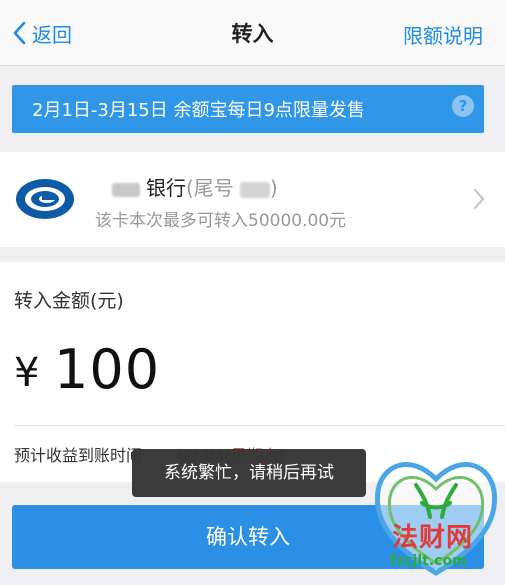 Image resolution: width=505 pixels, height=585 pixels. What do you see at coordinates (107, 369) in the screenshot?
I see `amount-input: 100` at bounding box center [107, 369].